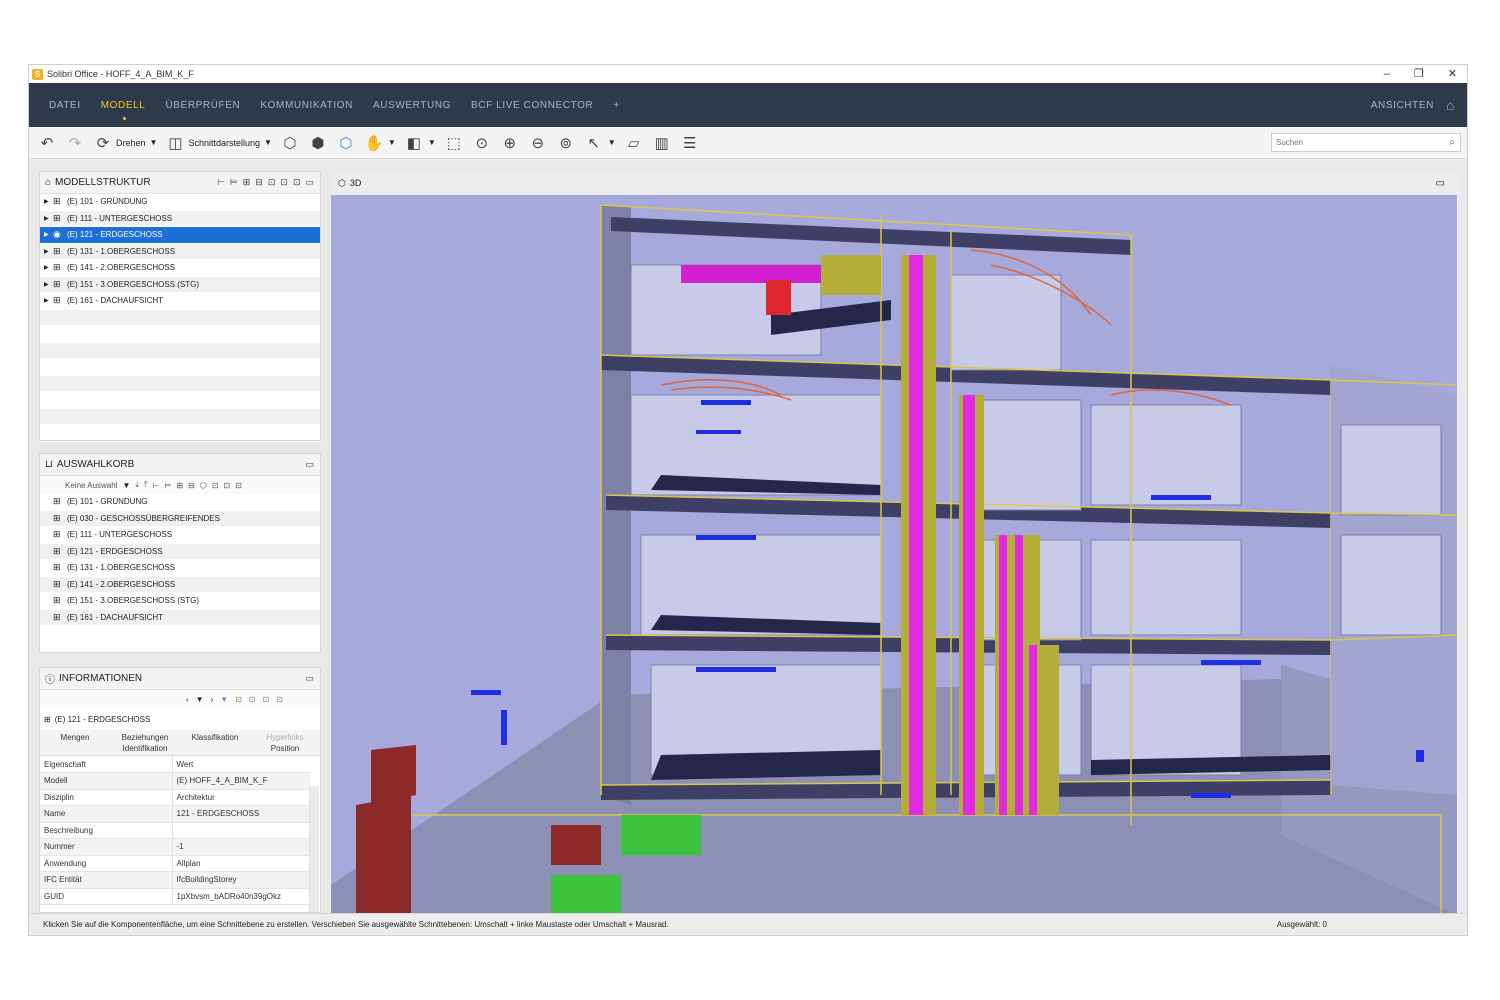 The image size is (1500, 1000). What do you see at coordinates (47, 143) in the screenshot?
I see `undo-icon: ↶` at bounding box center [47, 143].